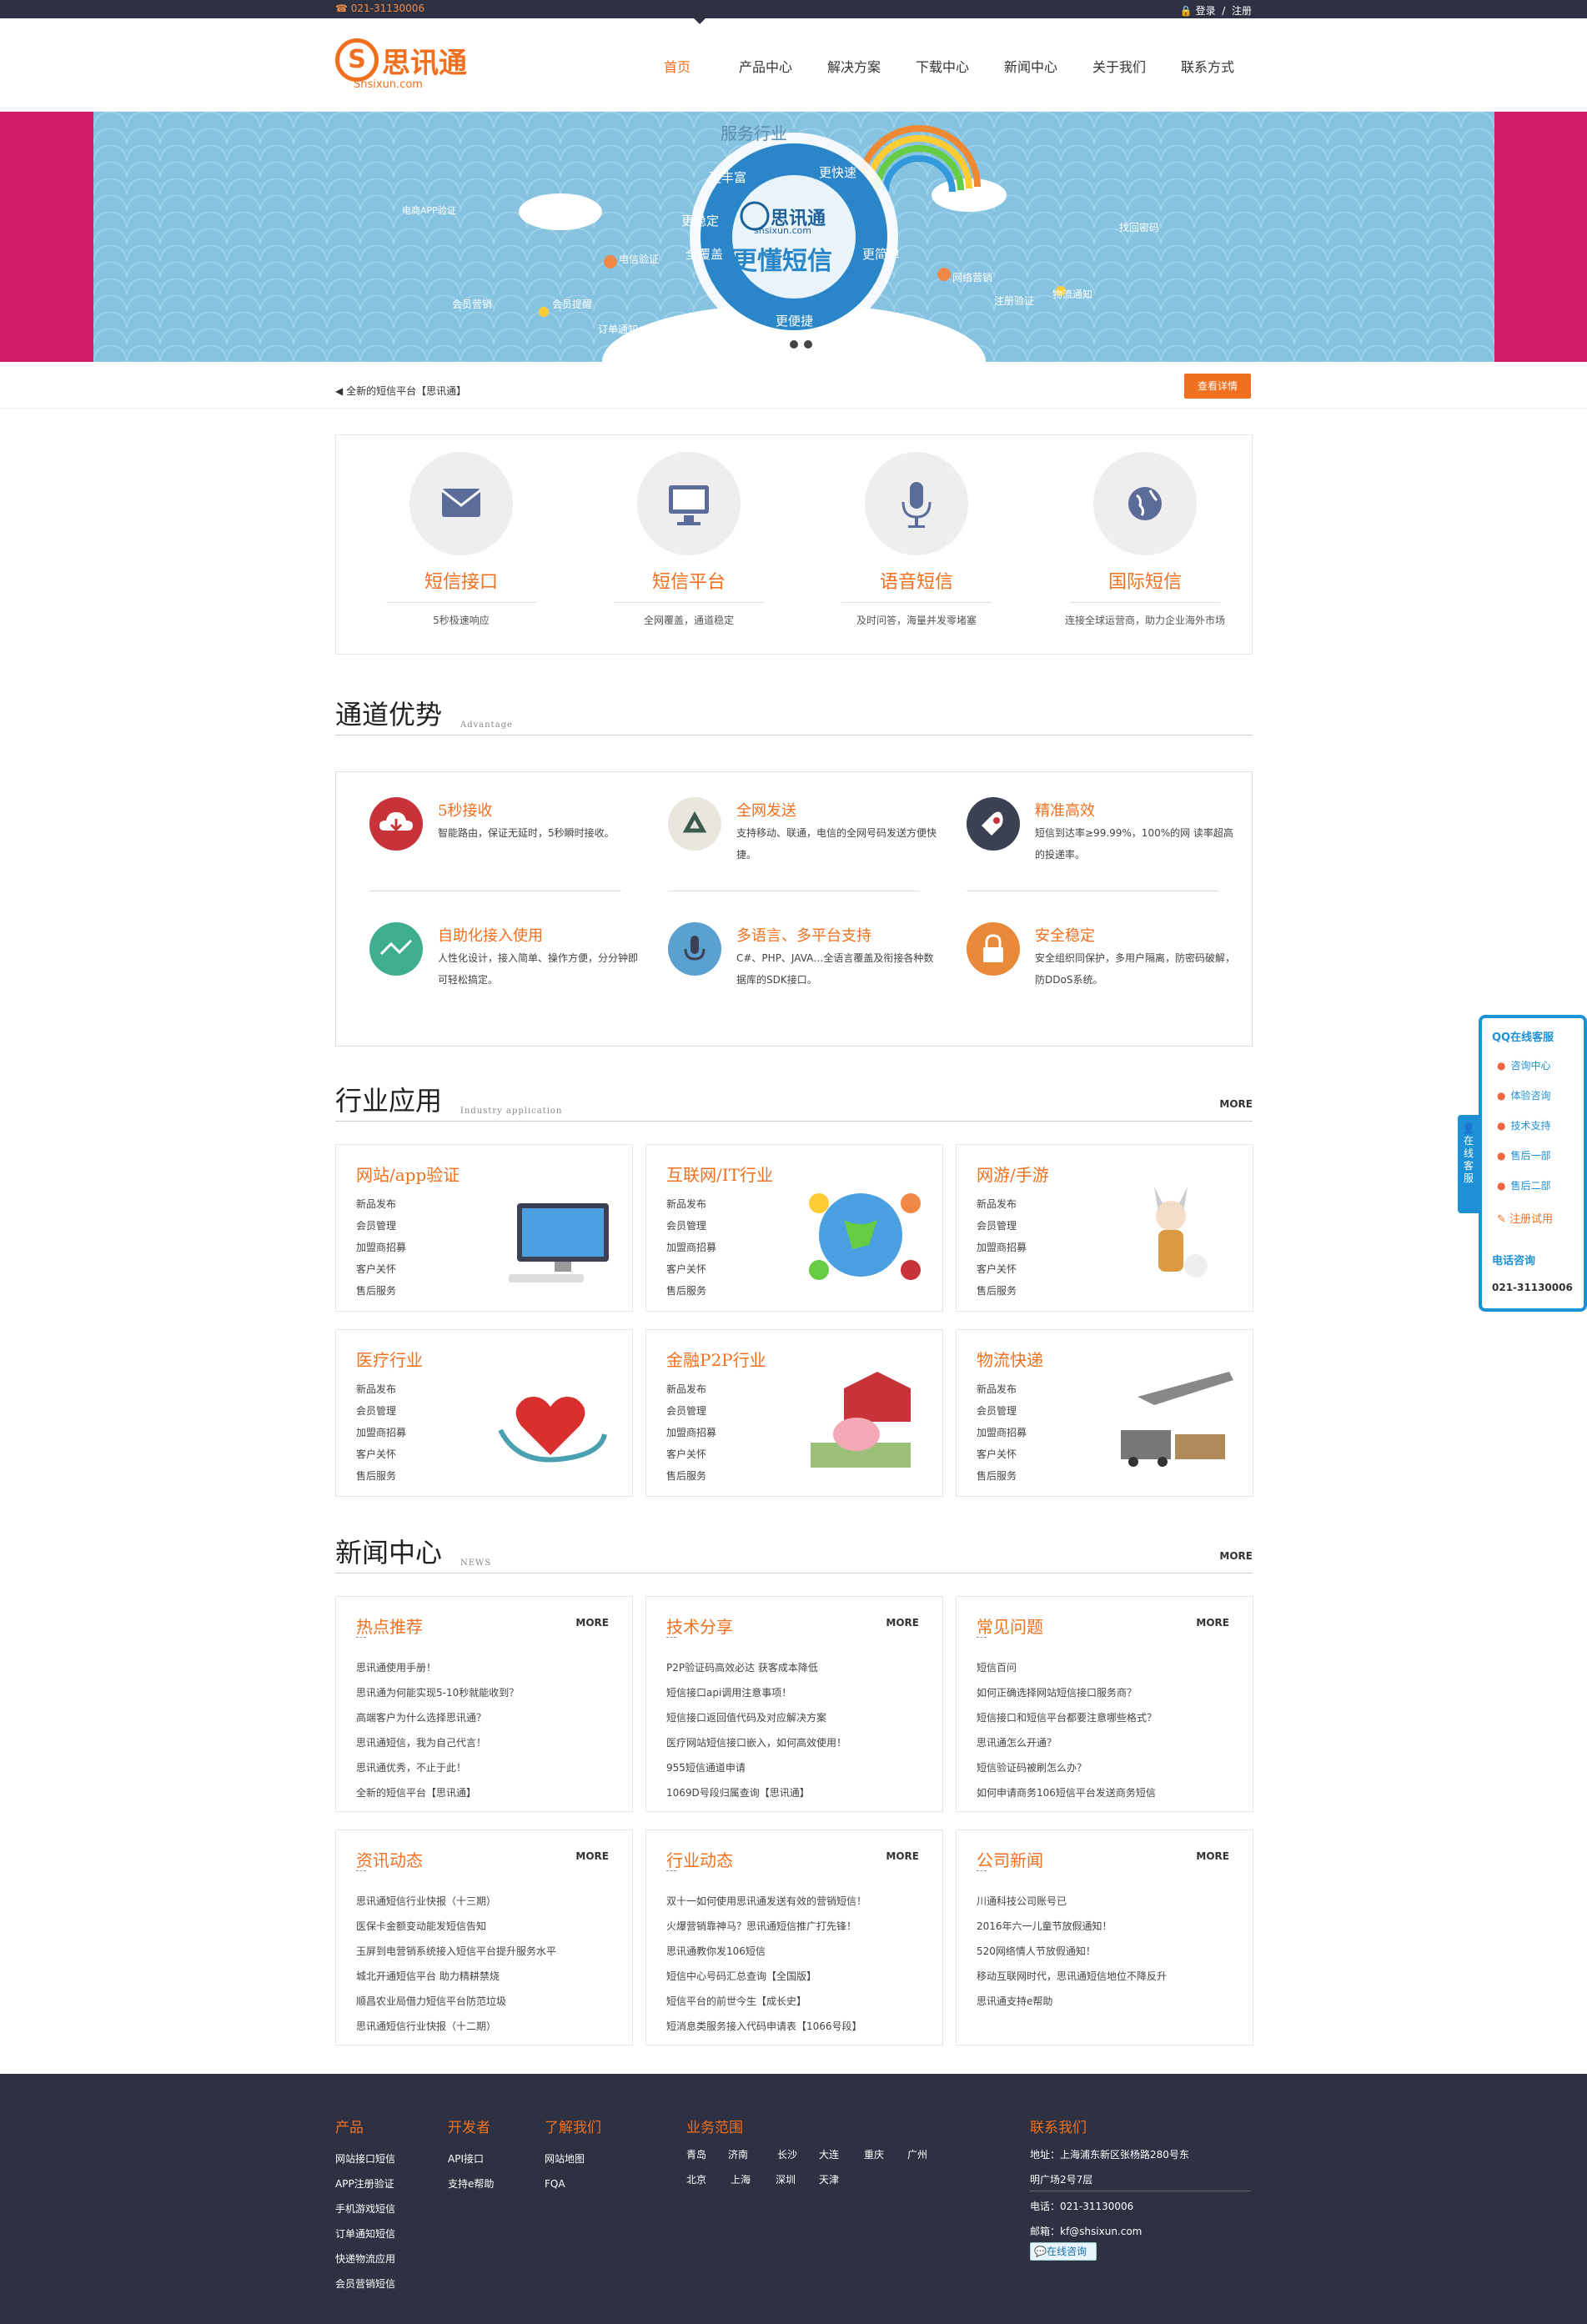  What do you see at coordinates (1206, 11) in the screenshot?
I see `login-link: 登录` at bounding box center [1206, 11].